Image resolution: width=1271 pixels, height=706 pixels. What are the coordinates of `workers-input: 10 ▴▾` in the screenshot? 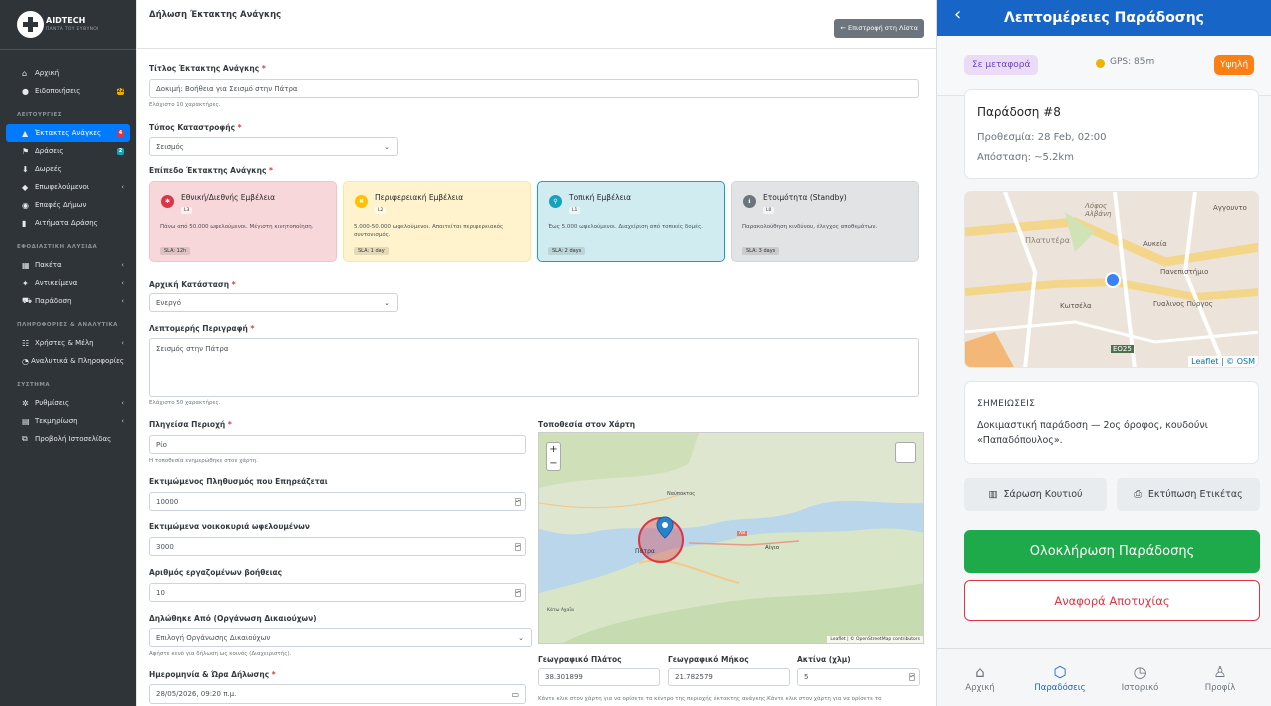 It's located at (337, 592).